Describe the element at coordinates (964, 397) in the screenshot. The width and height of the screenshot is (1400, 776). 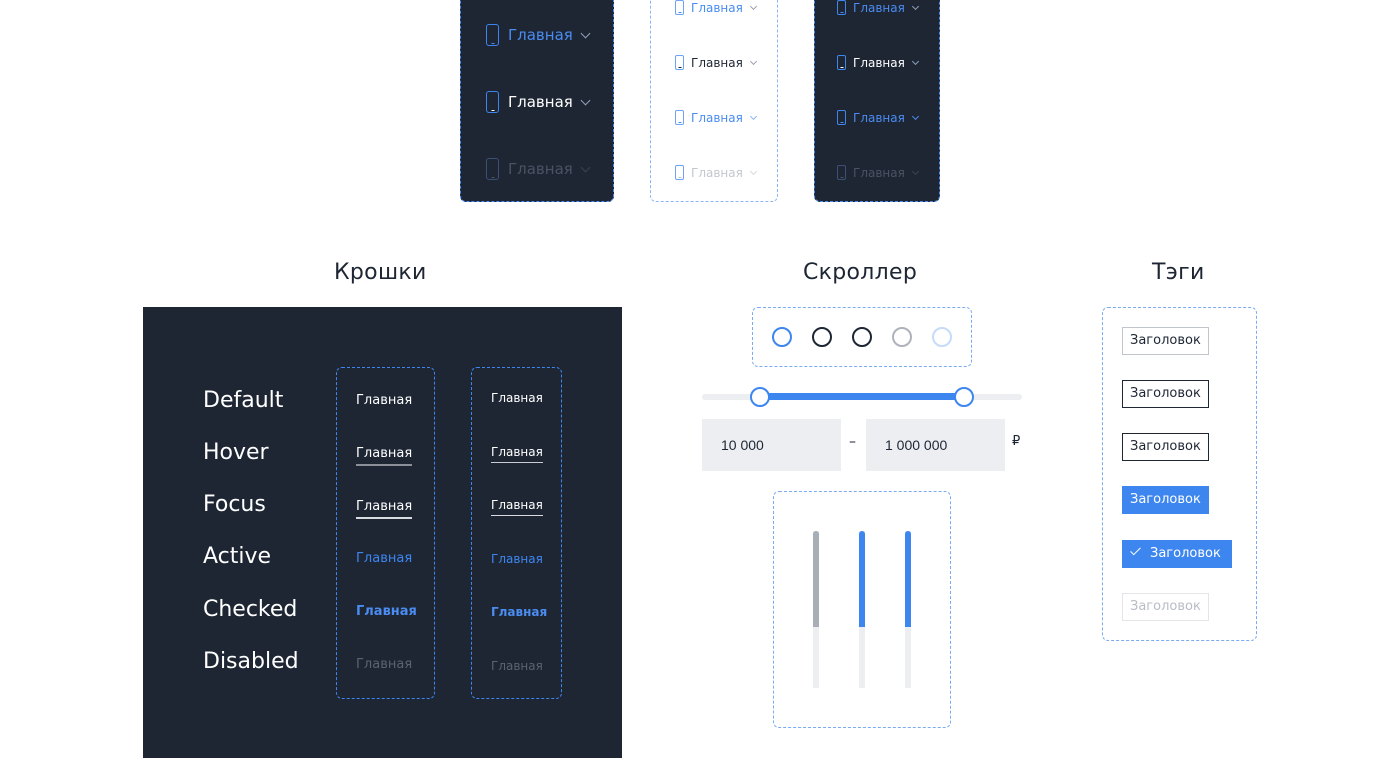
I see `range-slider-handle-max` at that location.